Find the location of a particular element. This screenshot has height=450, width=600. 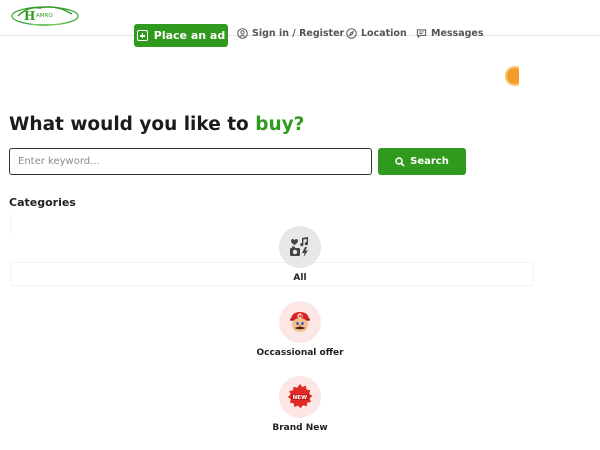

place-ad-button: Place an ad is located at coordinates (181, 35).